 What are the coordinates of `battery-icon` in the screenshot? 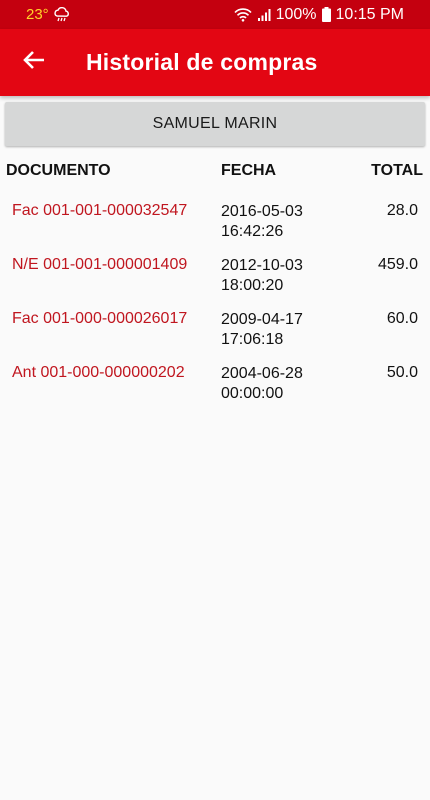 It's located at (326, 14).